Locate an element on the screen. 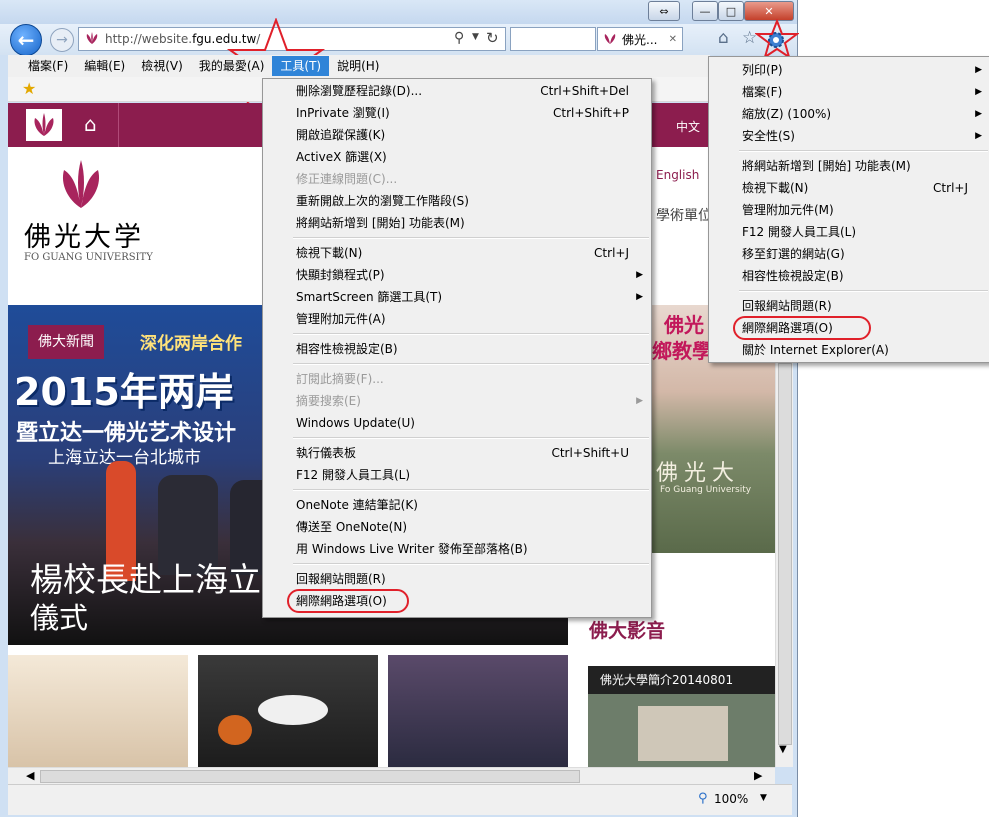 This screenshot has height=817, width=989. tab-close-icon: ✕ is located at coordinates (673, 39).